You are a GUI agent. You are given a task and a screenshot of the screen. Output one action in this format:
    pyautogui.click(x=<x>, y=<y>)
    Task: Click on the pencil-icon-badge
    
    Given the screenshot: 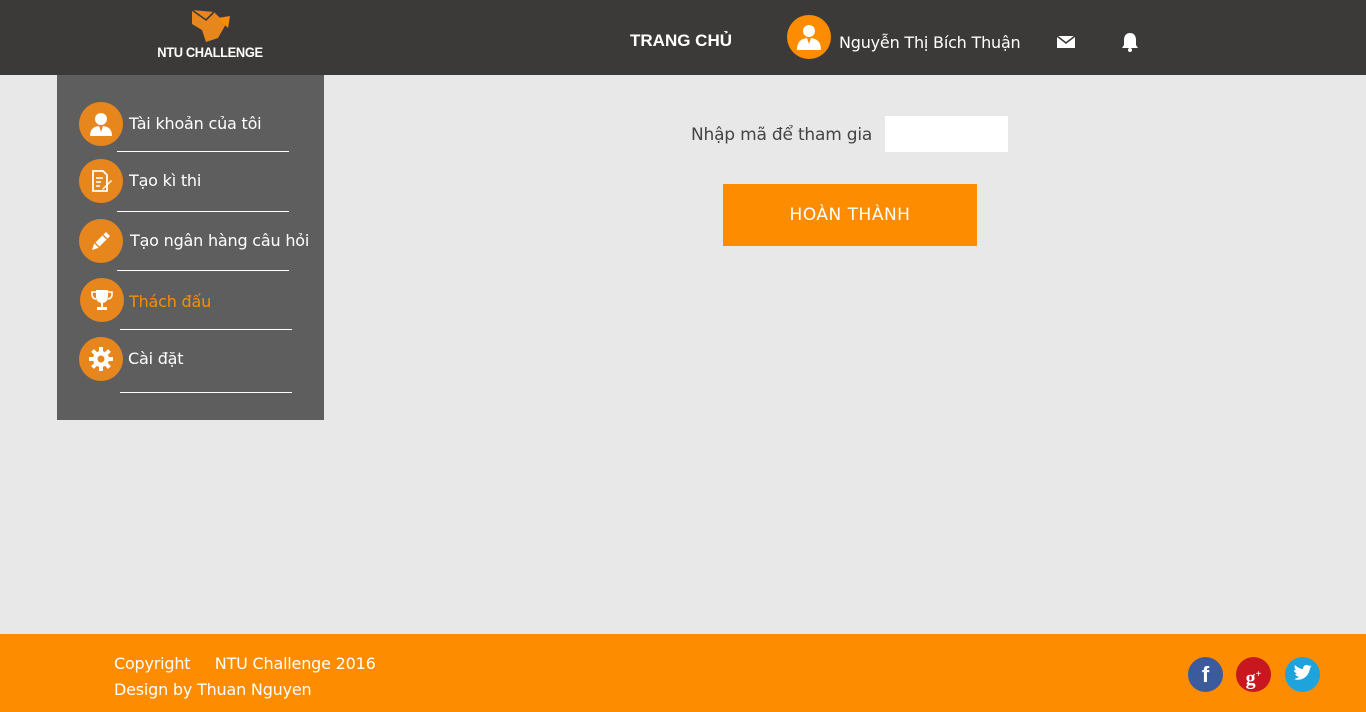 What is the action you would take?
    pyautogui.click(x=101, y=241)
    